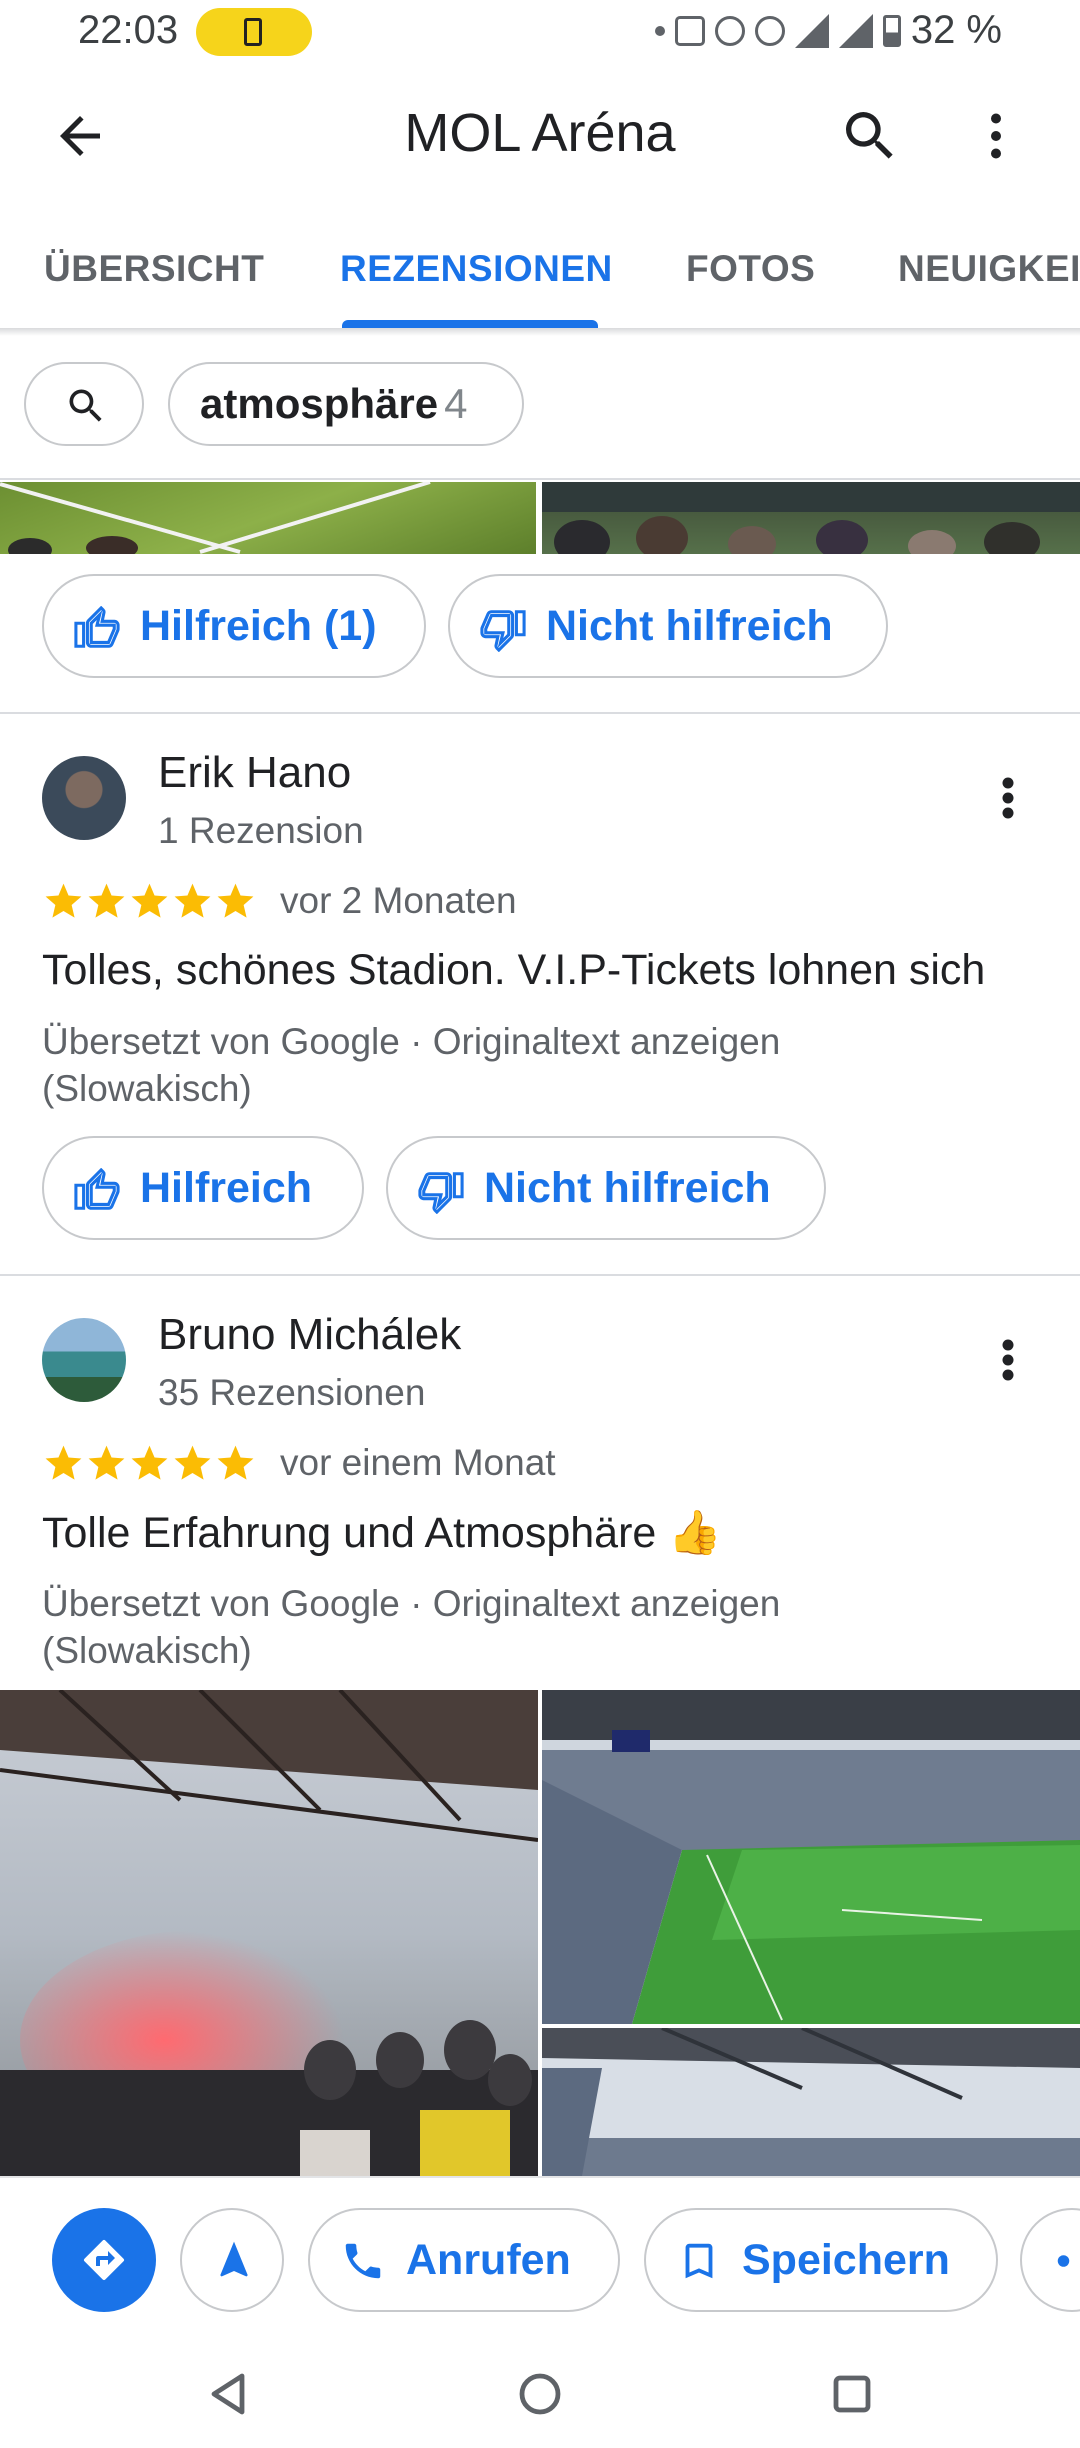  I want to click on navigation-icon, so click(234, 2259).